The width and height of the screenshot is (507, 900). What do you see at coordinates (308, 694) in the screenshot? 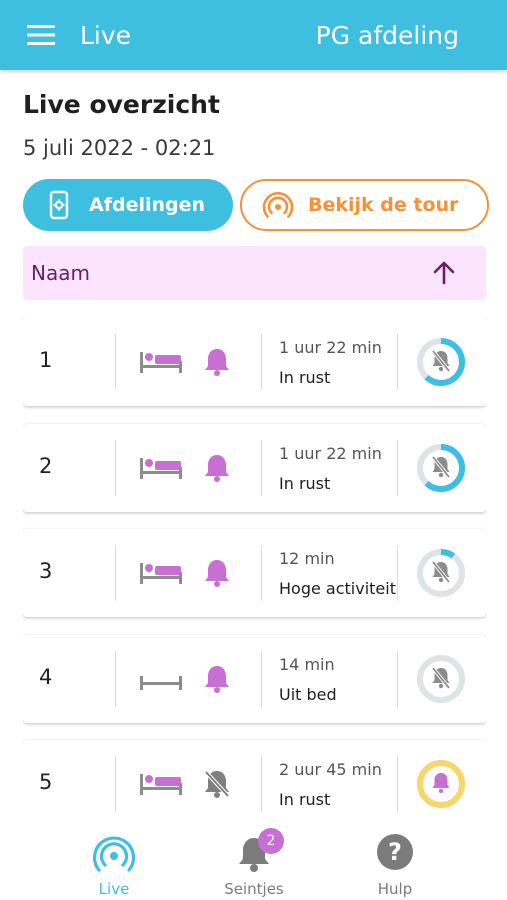
I see `status: Uit bed` at bounding box center [308, 694].